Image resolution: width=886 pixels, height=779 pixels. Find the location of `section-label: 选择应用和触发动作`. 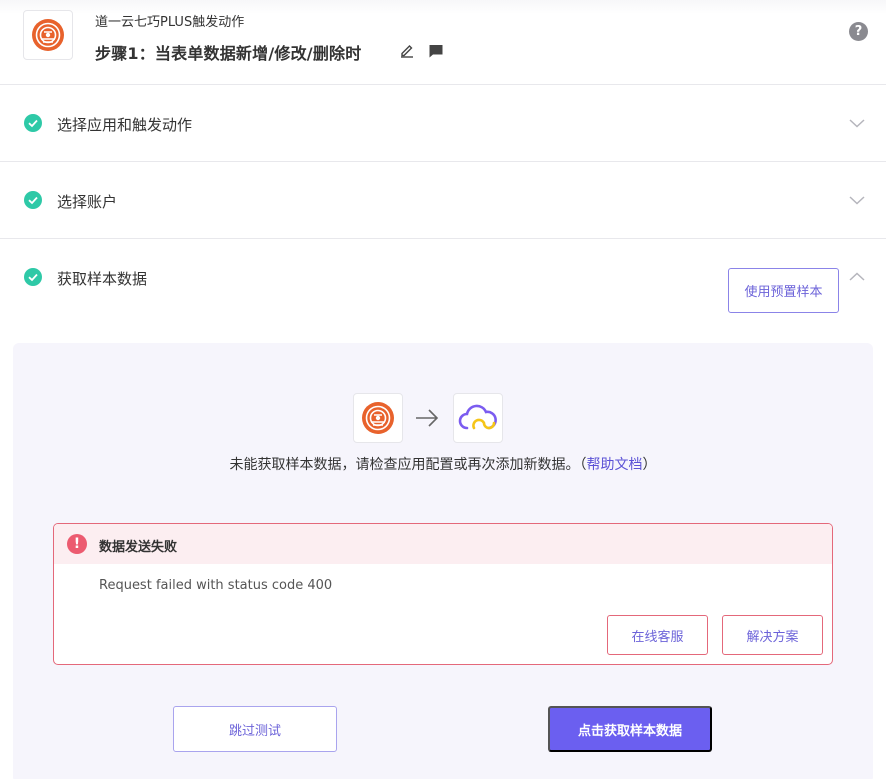

section-label: 选择应用和触发动作 is located at coordinates (125, 125).